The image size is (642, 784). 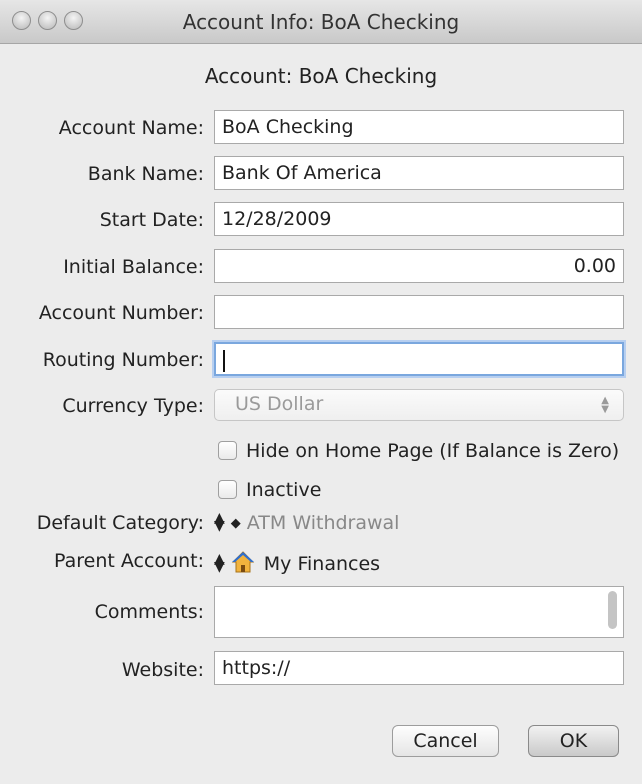 What do you see at coordinates (573, 741) in the screenshot?
I see `ok-button: OK` at bounding box center [573, 741].